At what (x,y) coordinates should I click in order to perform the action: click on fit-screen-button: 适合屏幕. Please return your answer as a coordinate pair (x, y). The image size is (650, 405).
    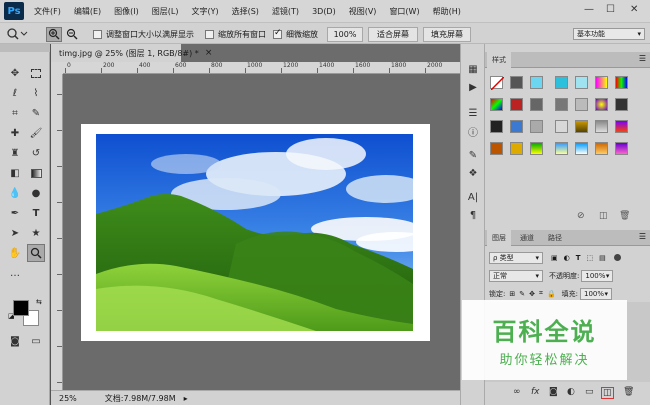
    Looking at the image, I should click on (393, 34).